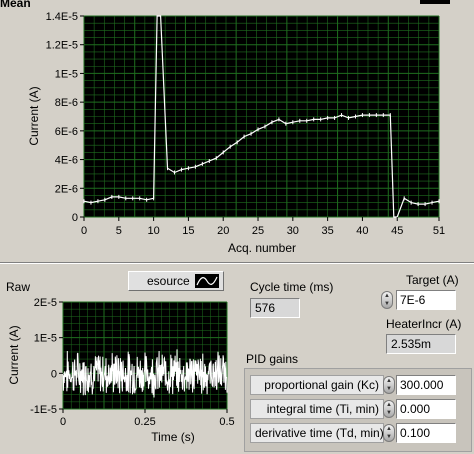  I want to click on cycle-time-indicator: 576, so click(275, 308).